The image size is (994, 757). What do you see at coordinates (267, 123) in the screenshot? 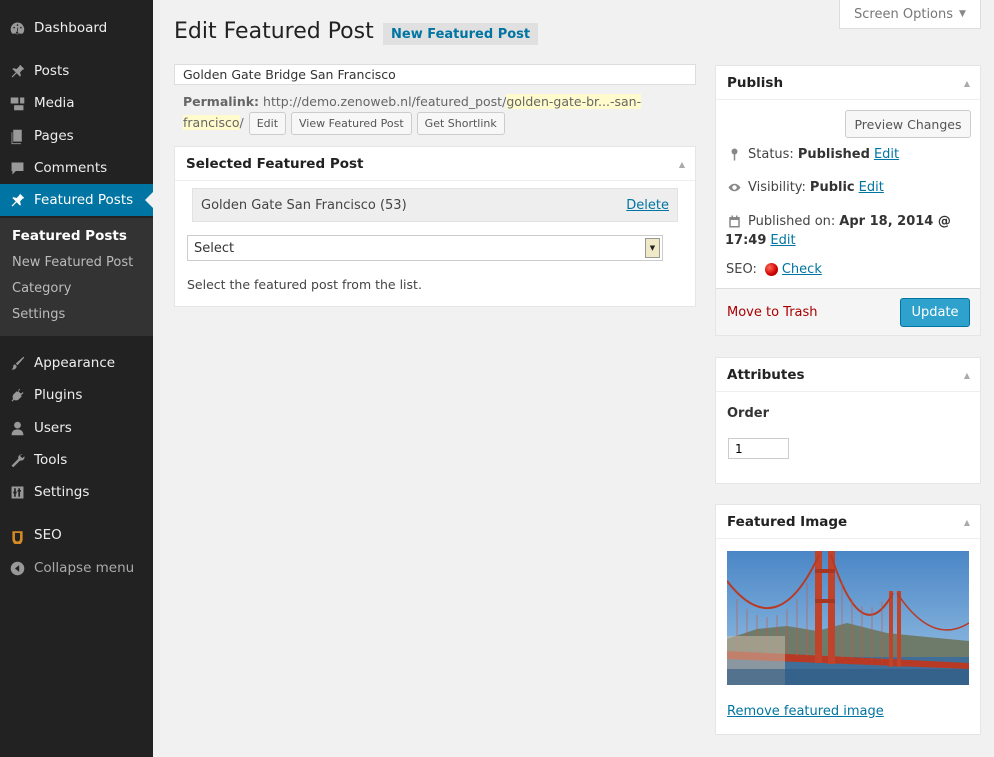
I see `edit-permalink-button: Edit` at bounding box center [267, 123].